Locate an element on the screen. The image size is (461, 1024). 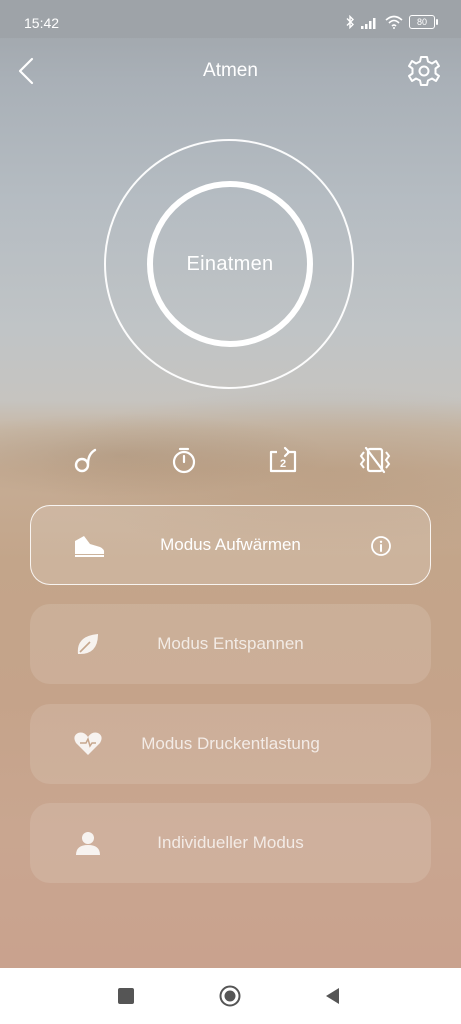
repeat-icon: 2 is located at coordinates (283, 459).